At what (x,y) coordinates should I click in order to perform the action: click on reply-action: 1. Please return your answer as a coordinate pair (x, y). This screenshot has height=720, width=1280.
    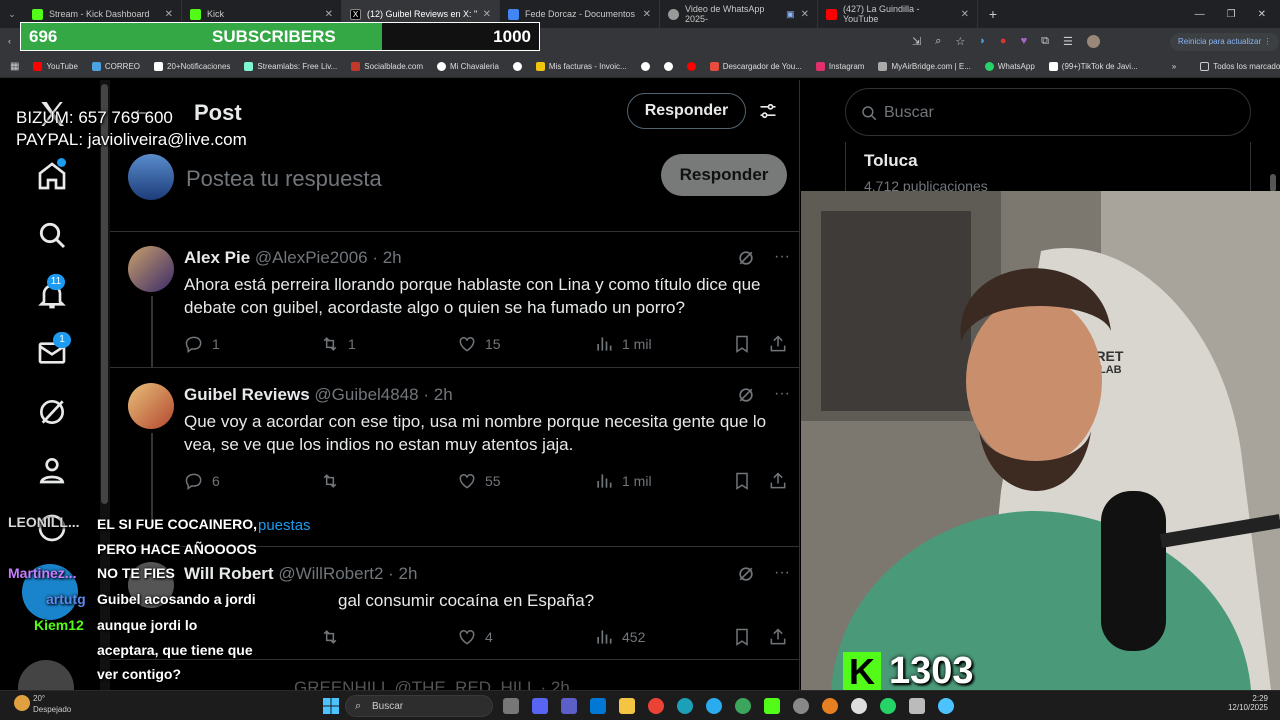
    Looking at the image, I should click on (202, 344).